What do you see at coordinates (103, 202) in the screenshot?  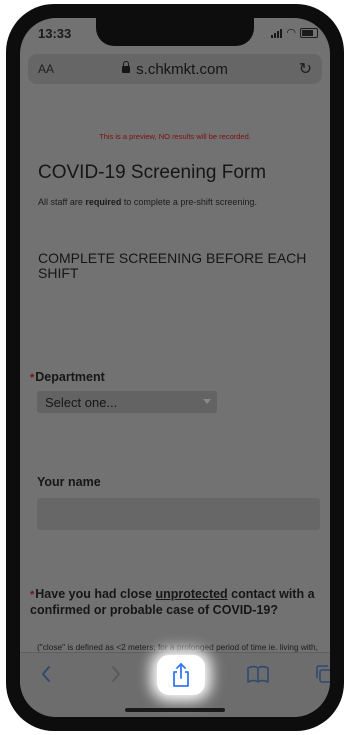 I see `intro-bold: required` at bounding box center [103, 202].